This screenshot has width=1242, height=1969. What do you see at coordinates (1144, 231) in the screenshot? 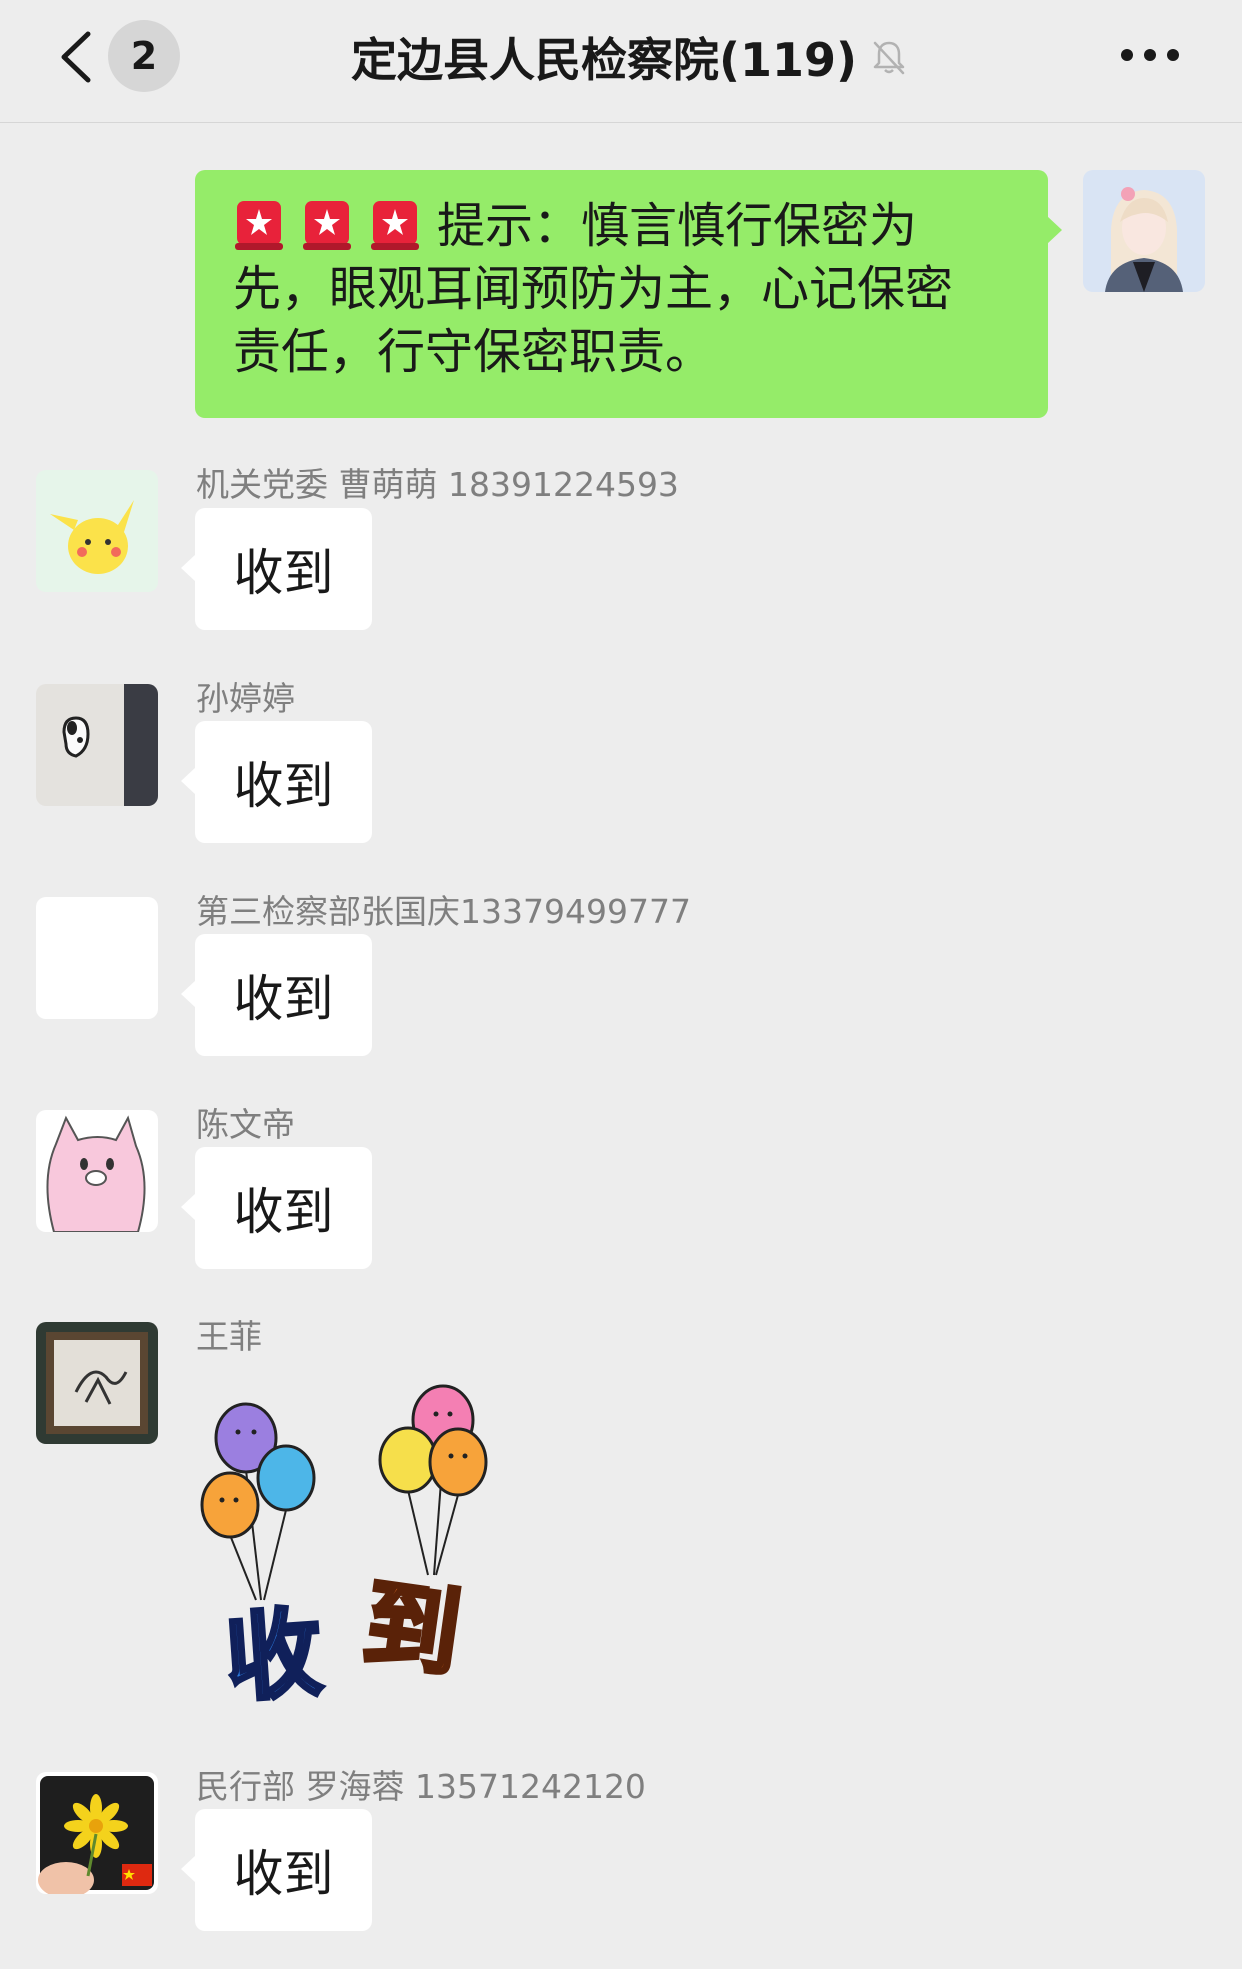
I see `my-avatar` at bounding box center [1144, 231].